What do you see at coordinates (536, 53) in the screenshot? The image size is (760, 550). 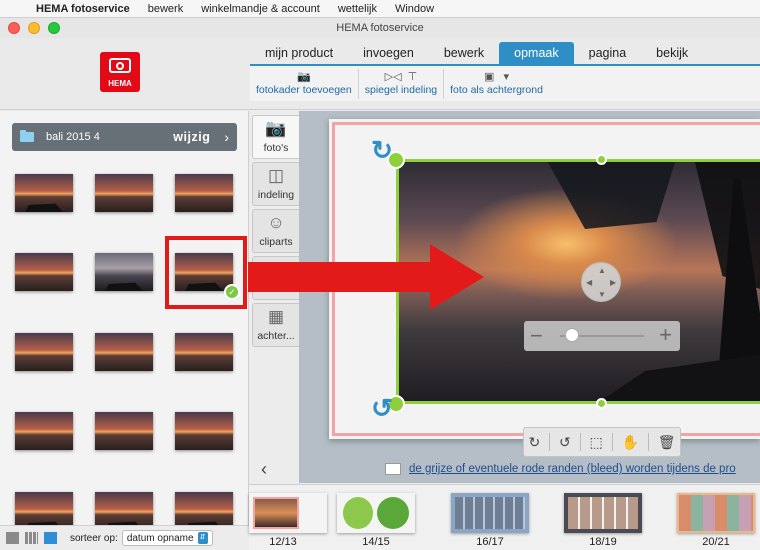 I see `tab-opmaak: opmaak` at bounding box center [536, 53].